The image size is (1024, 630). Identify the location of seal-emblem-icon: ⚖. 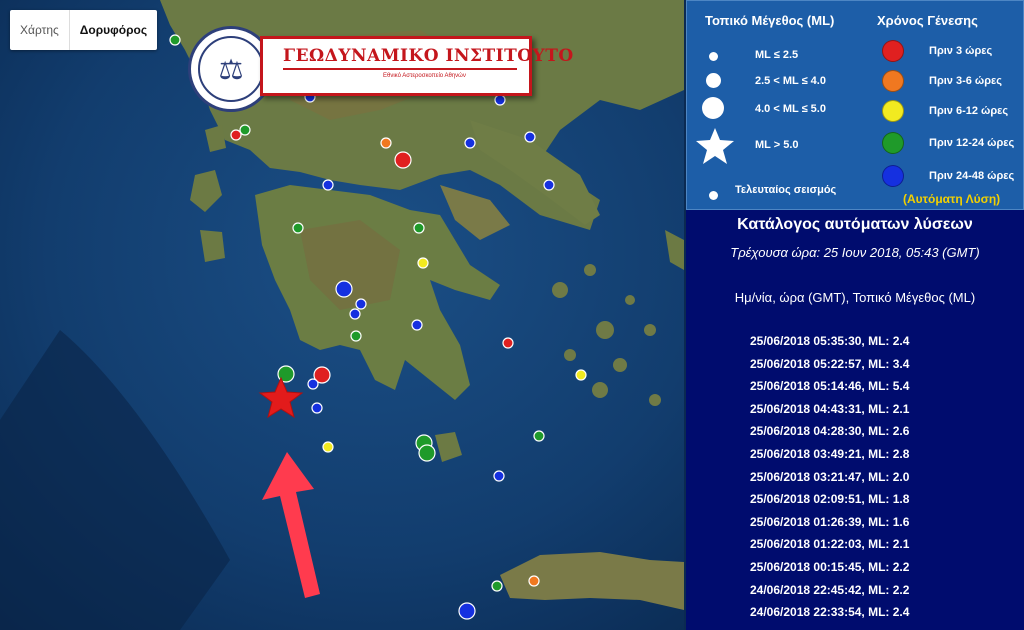
(231, 69).